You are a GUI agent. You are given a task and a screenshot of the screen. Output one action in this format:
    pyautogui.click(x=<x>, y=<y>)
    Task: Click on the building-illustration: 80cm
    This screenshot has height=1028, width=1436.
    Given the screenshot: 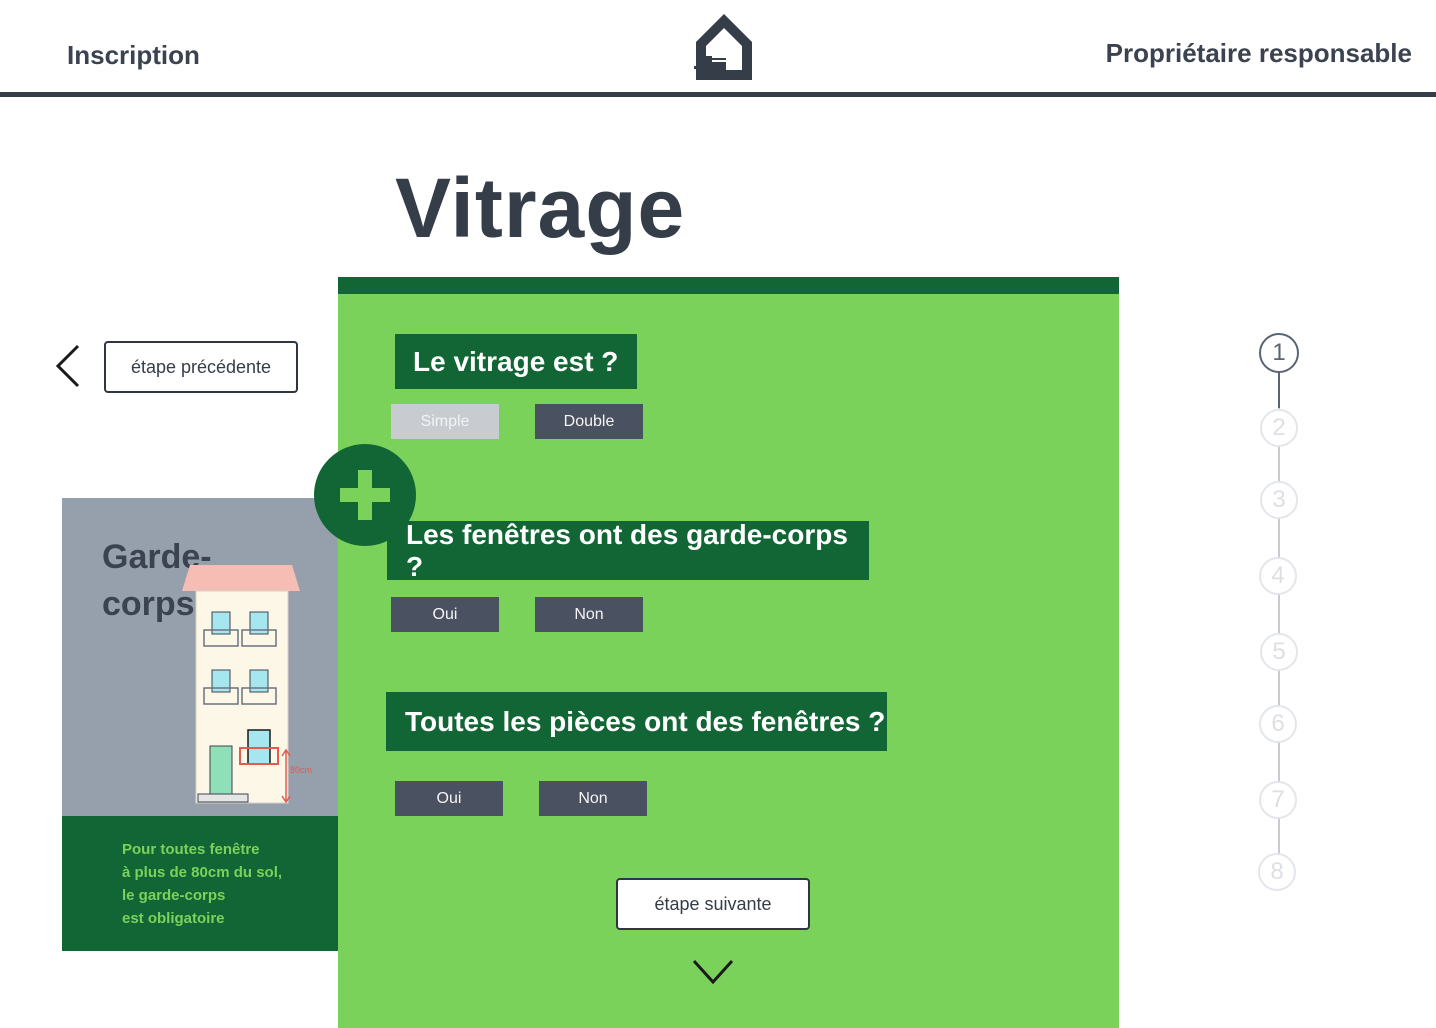 What is the action you would take?
    pyautogui.click(x=250, y=685)
    